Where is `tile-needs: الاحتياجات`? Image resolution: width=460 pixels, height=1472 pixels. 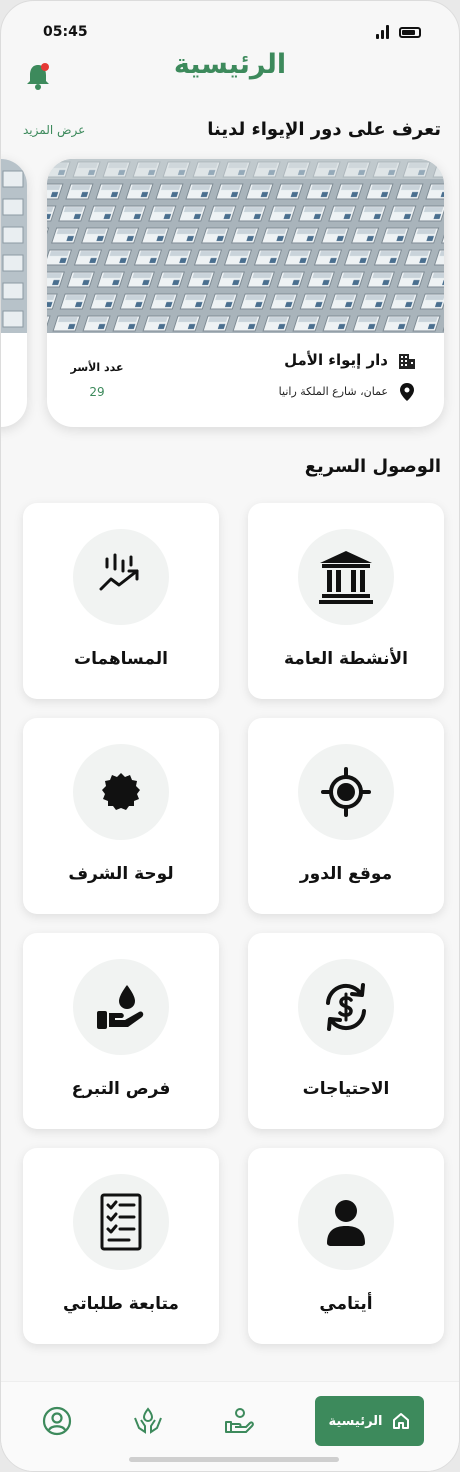
tile-needs: الاحتياجات is located at coordinates (346, 1031).